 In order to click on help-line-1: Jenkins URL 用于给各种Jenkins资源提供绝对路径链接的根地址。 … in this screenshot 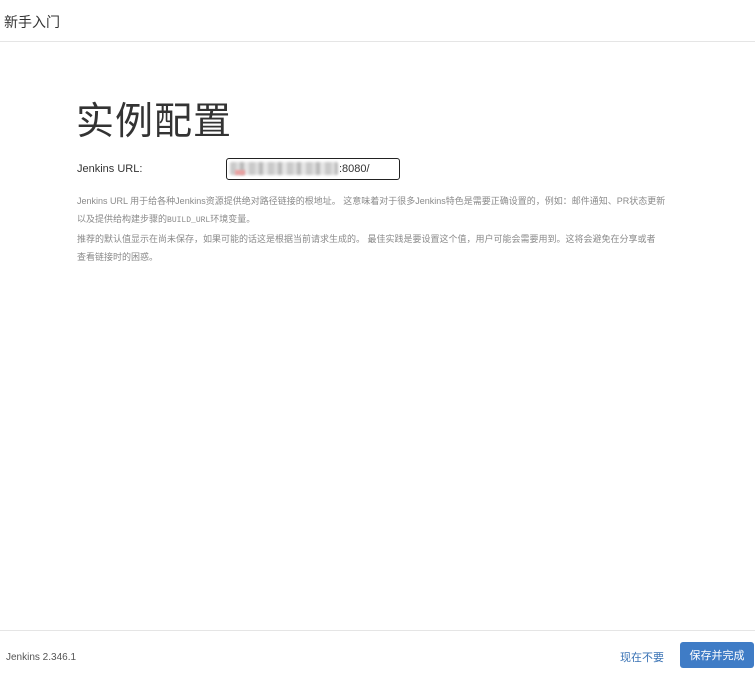, I will do `click(371, 201)`.